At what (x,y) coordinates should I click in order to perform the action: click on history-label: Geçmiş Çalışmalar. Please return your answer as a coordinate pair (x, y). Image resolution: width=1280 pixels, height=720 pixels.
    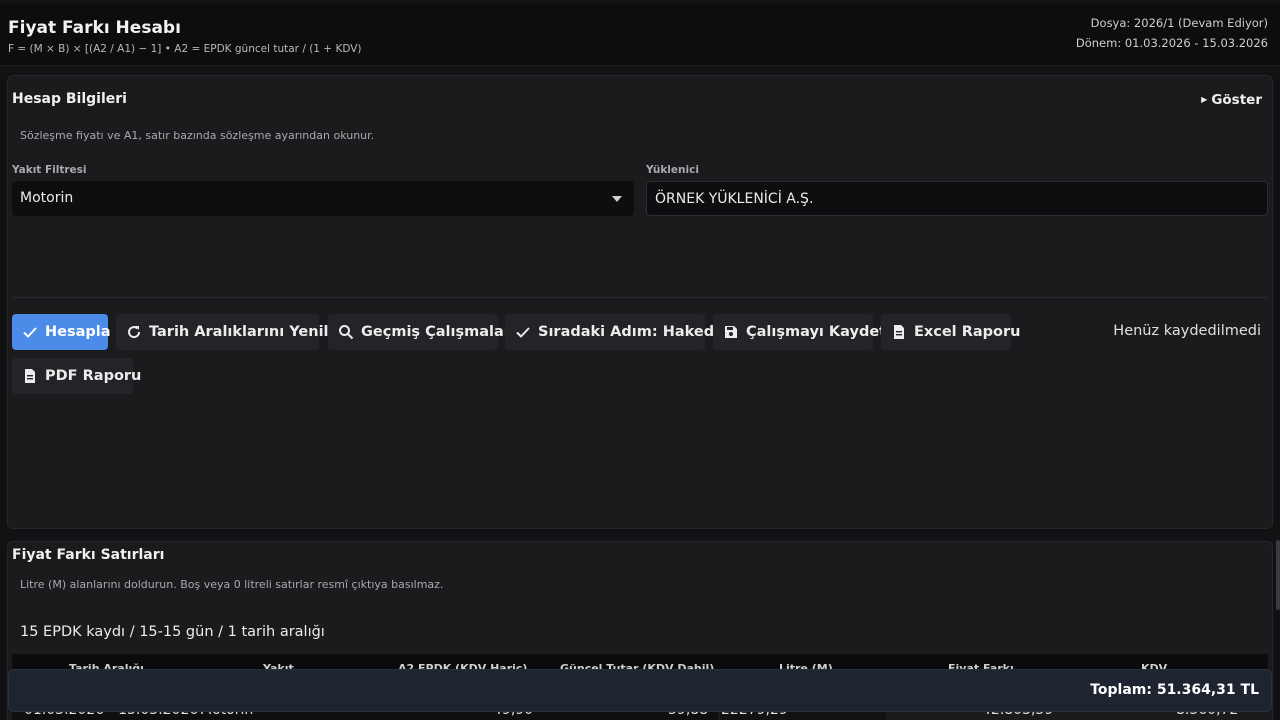
    Looking at the image, I should click on (436, 332).